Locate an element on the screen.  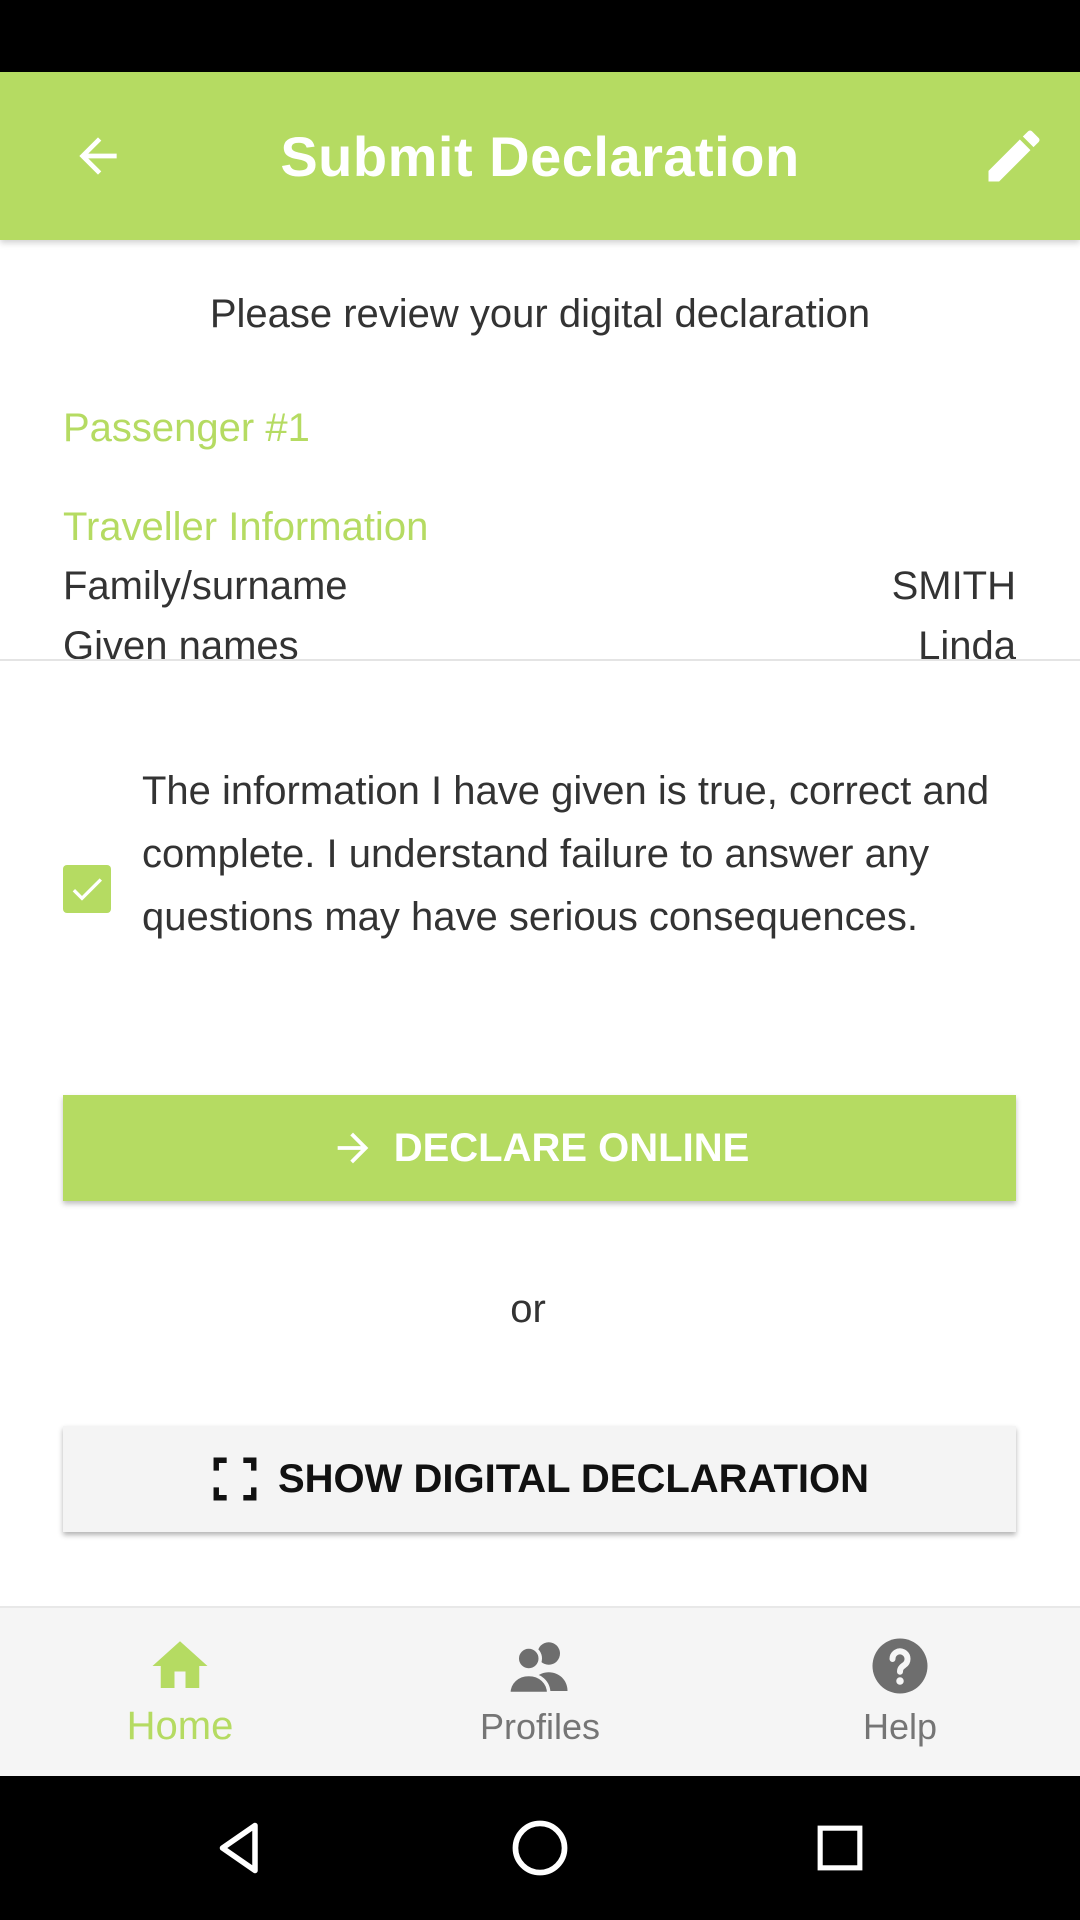
page-title: Submit Declaration is located at coordinates (540, 156).